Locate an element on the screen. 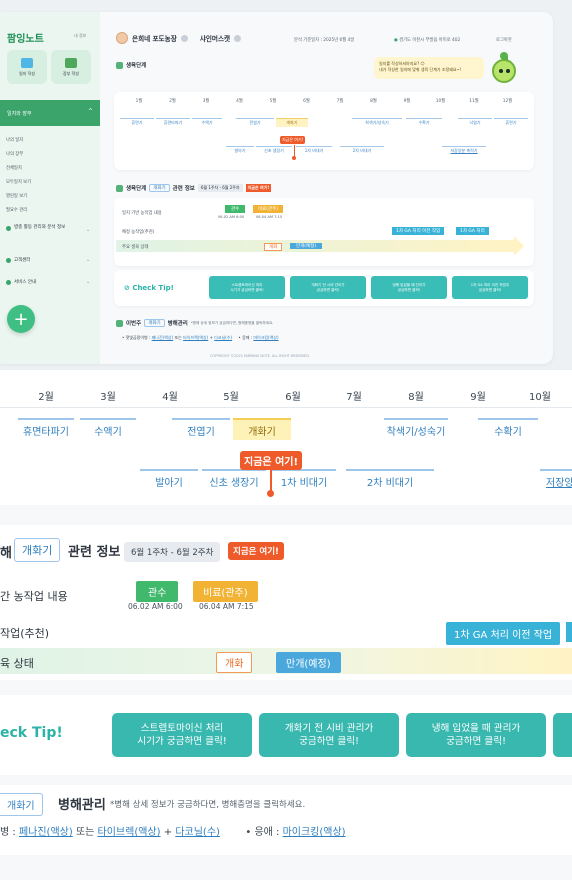  mini-stage-sap: 수액기 is located at coordinates (207, 122).